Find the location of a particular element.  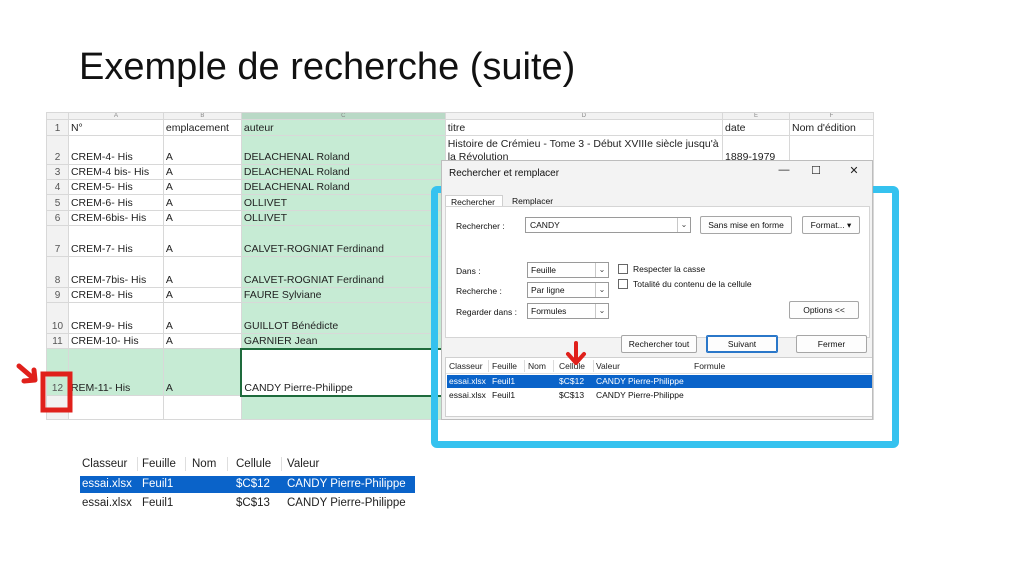

results-header-nom: Nom is located at coordinates (537, 366).